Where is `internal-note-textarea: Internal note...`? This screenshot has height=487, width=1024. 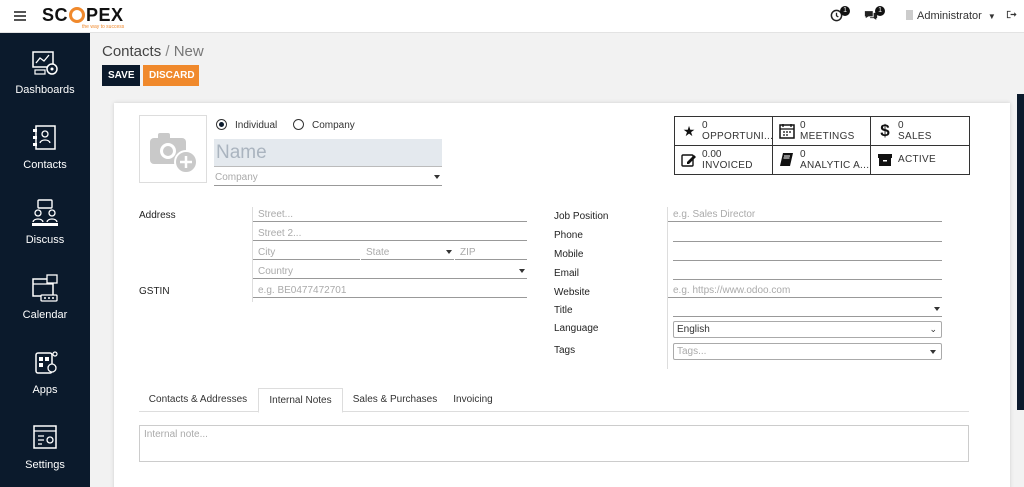
internal-note-textarea: Internal note... is located at coordinates (554, 443).